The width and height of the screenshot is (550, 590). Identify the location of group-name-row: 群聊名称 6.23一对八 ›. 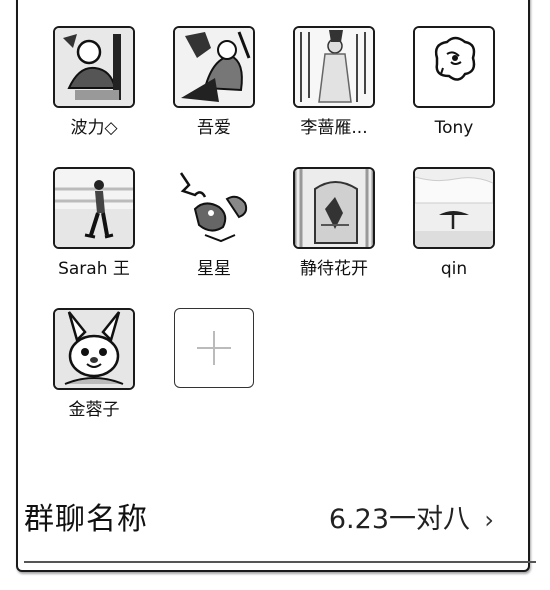
(259, 520).